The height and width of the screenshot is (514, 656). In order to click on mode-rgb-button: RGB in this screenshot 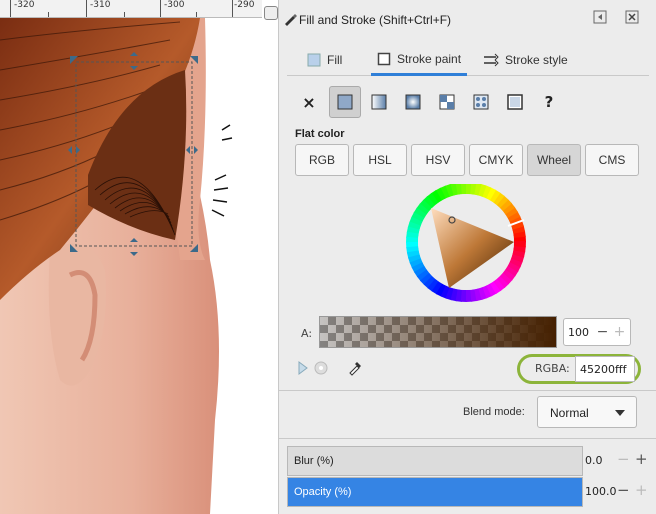, I will do `click(322, 160)`.